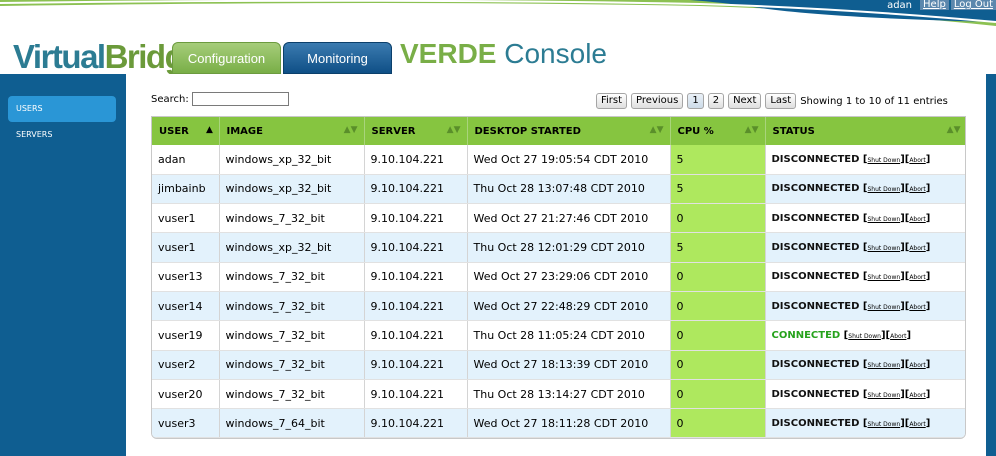 The width and height of the screenshot is (996, 456). Describe the element at coordinates (337, 58) in the screenshot. I see `tab-monitoring: Monitoring` at that location.